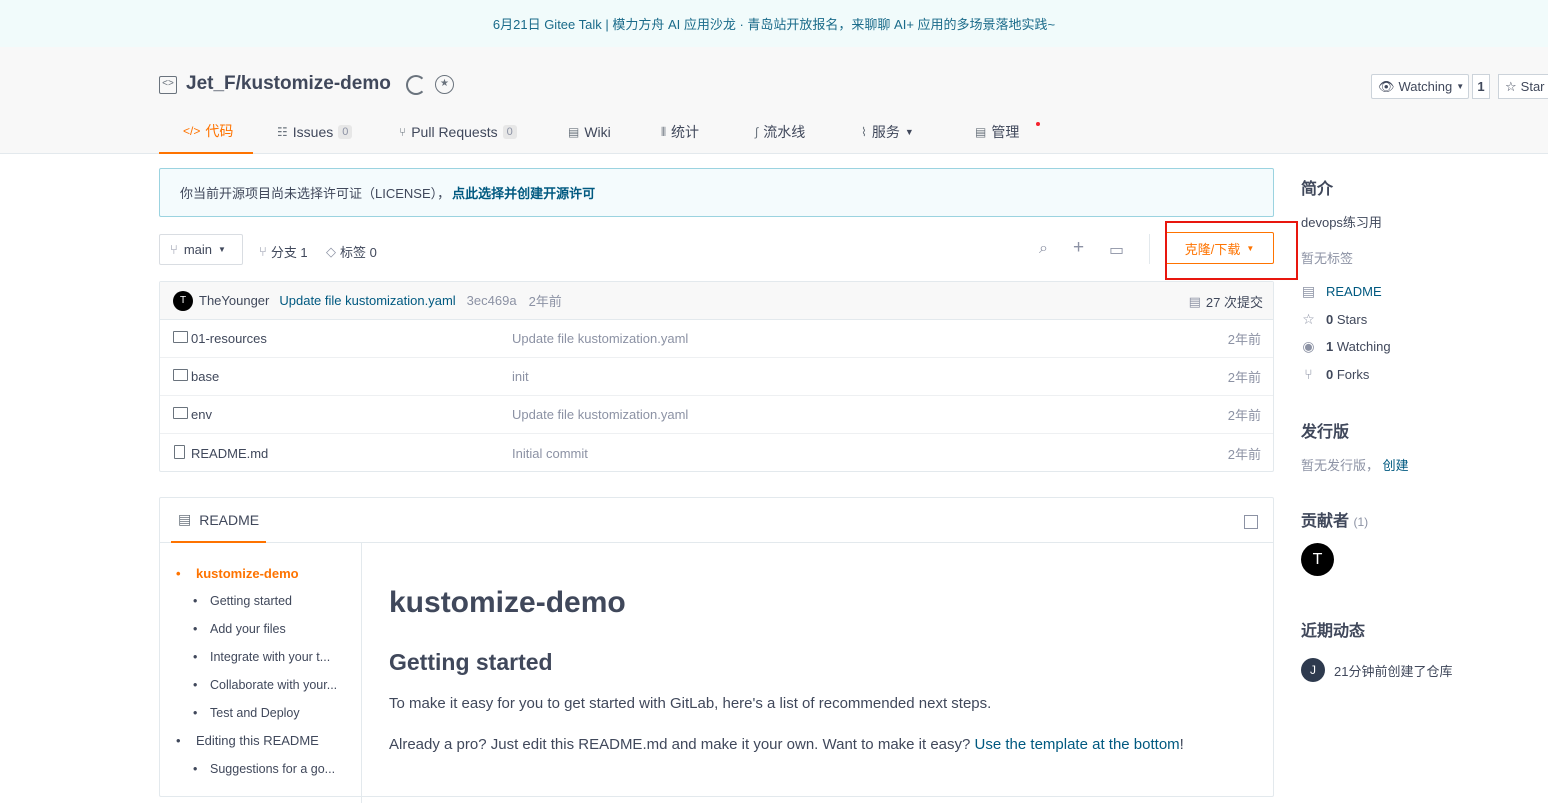 The width and height of the screenshot is (1548, 803). What do you see at coordinates (1335, 521) in the screenshot?
I see `contributors-title: 贡献者 (1)` at bounding box center [1335, 521].